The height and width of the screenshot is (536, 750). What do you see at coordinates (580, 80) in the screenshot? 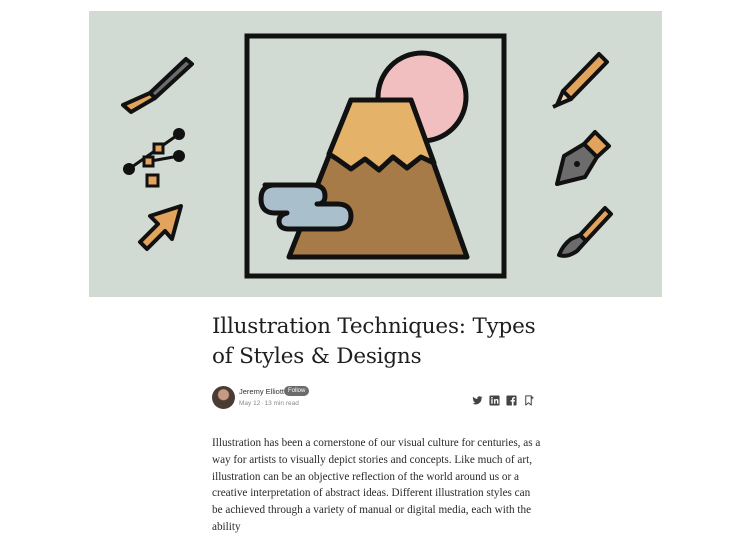
I see `pencil-icon` at bounding box center [580, 80].